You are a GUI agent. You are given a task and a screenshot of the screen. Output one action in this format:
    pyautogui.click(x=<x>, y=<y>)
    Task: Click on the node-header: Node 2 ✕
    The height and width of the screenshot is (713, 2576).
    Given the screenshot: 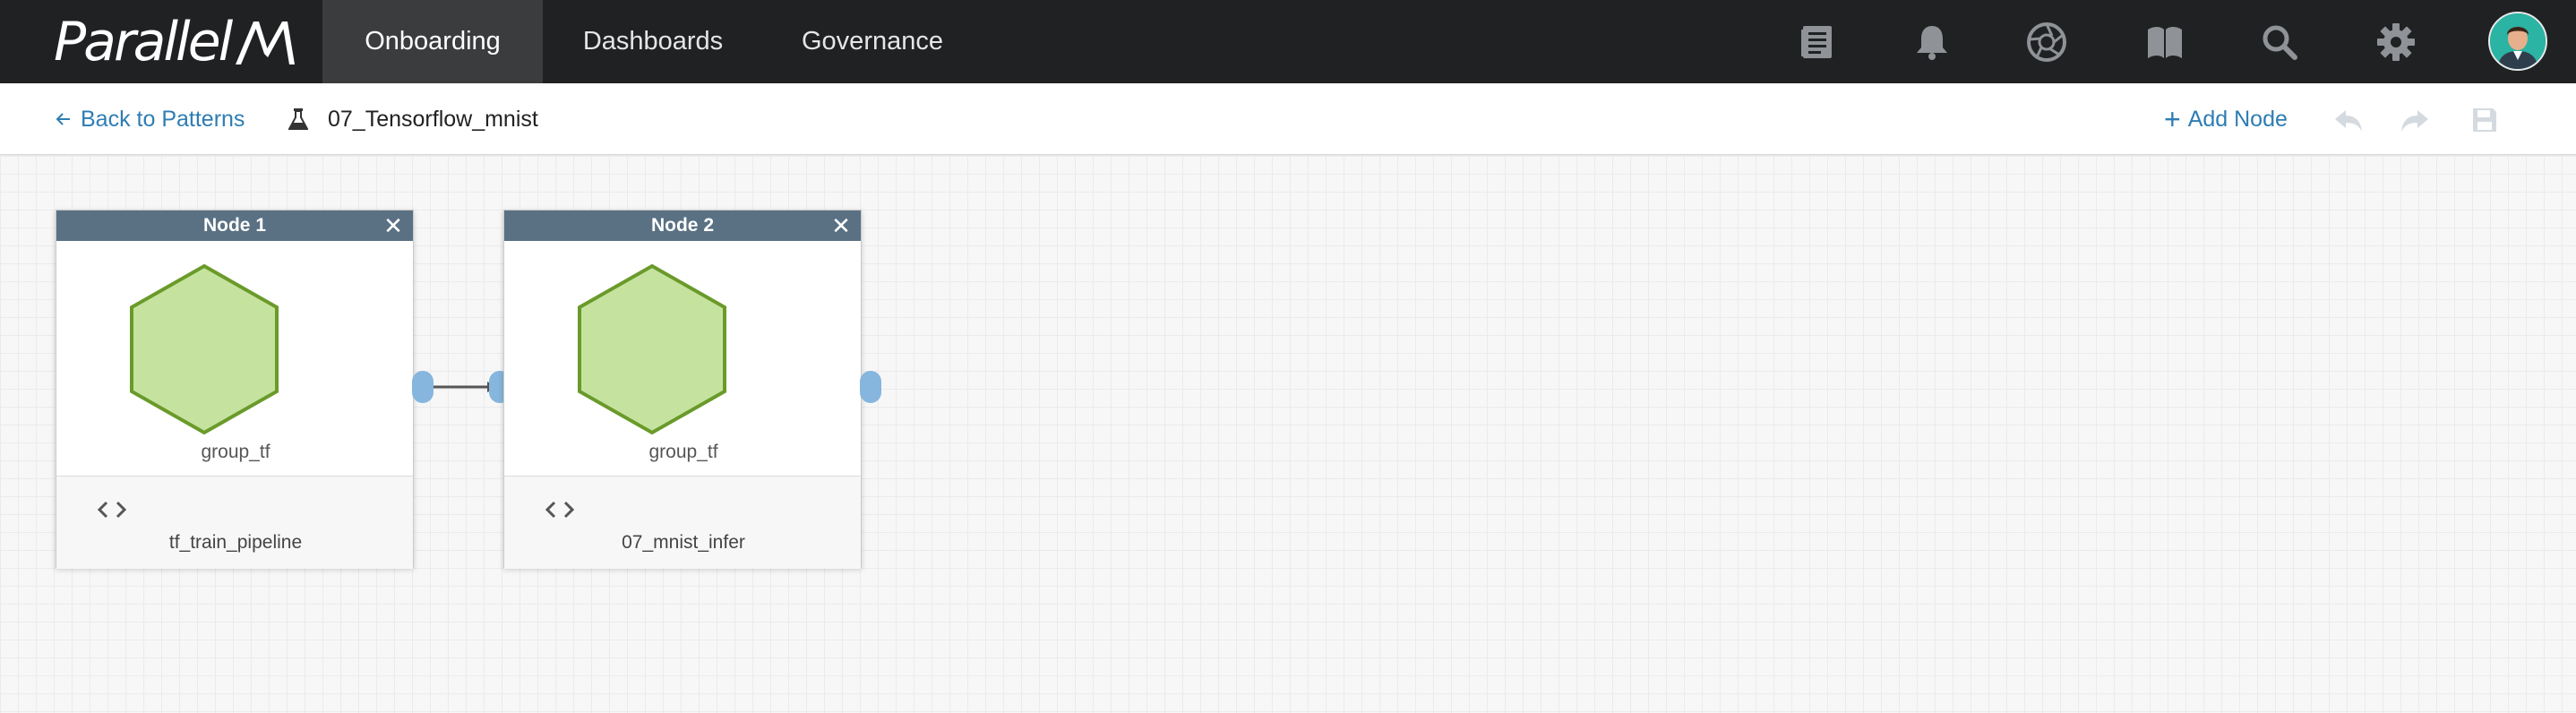 What is the action you would take?
    pyautogui.click(x=682, y=225)
    